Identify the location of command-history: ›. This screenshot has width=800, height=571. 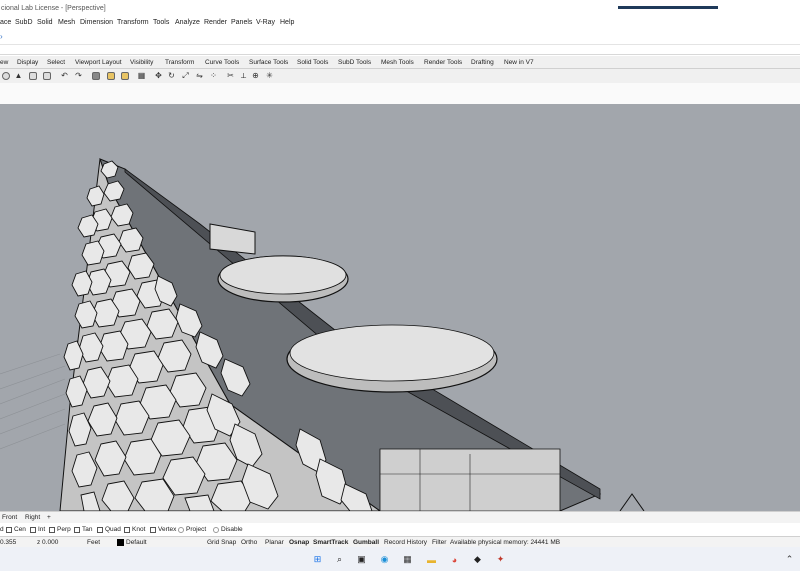
(400, 37).